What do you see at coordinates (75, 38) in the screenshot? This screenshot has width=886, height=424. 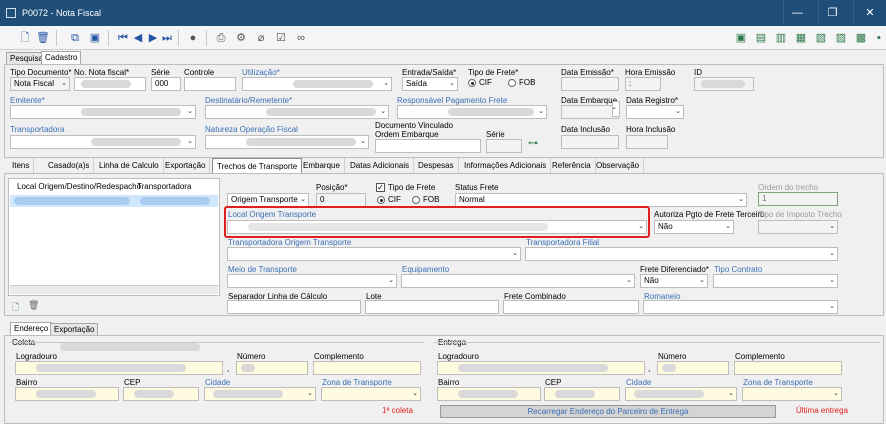 I see `copy-icon: ⧉` at bounding box center [75, 38].